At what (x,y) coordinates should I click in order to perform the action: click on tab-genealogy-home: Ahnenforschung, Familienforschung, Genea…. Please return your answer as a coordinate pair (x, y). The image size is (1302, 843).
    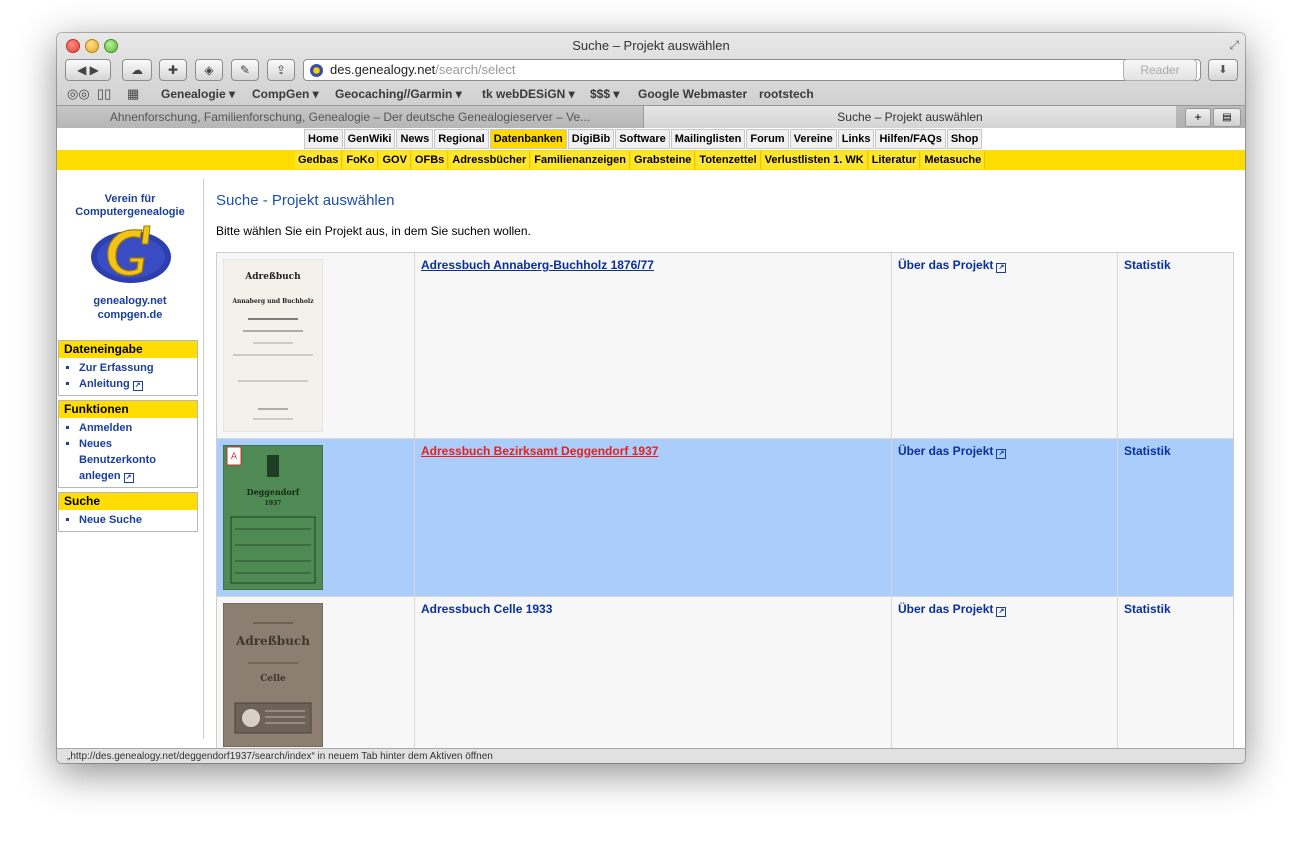
    Looking at the image, I should click on (350, 117).